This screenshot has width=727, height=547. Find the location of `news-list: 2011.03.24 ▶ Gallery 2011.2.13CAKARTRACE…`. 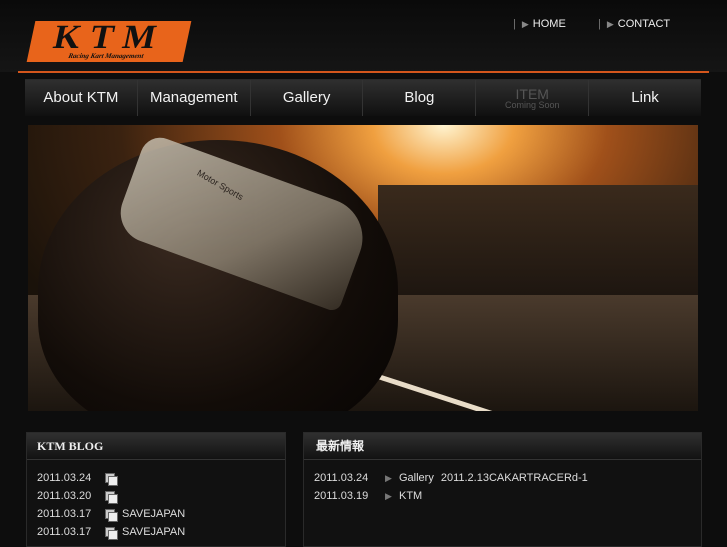

news-list: 2011.03.24 ▶ Gallery 2011.2.13CAKARTRACE… is located at coordinates (502, 482).